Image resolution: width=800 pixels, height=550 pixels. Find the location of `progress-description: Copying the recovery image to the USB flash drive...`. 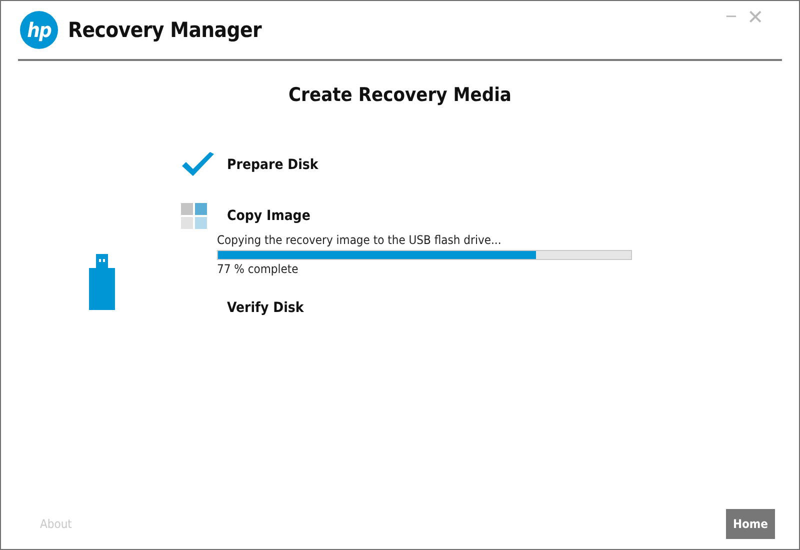

progress-description: Copying the recovery image to the USB flash drive... is located at coordinates (359, 240).